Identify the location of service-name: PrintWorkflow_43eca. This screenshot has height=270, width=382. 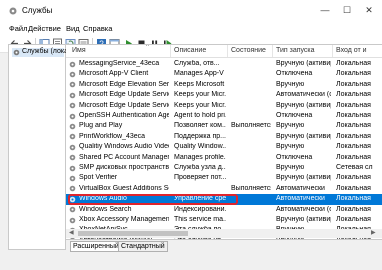
(112, 136).